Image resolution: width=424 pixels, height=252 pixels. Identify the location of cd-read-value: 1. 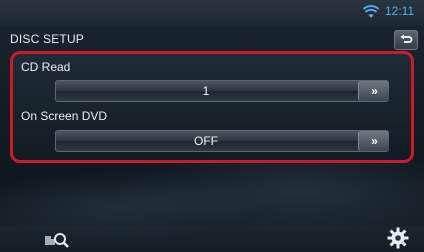
(206, 91).